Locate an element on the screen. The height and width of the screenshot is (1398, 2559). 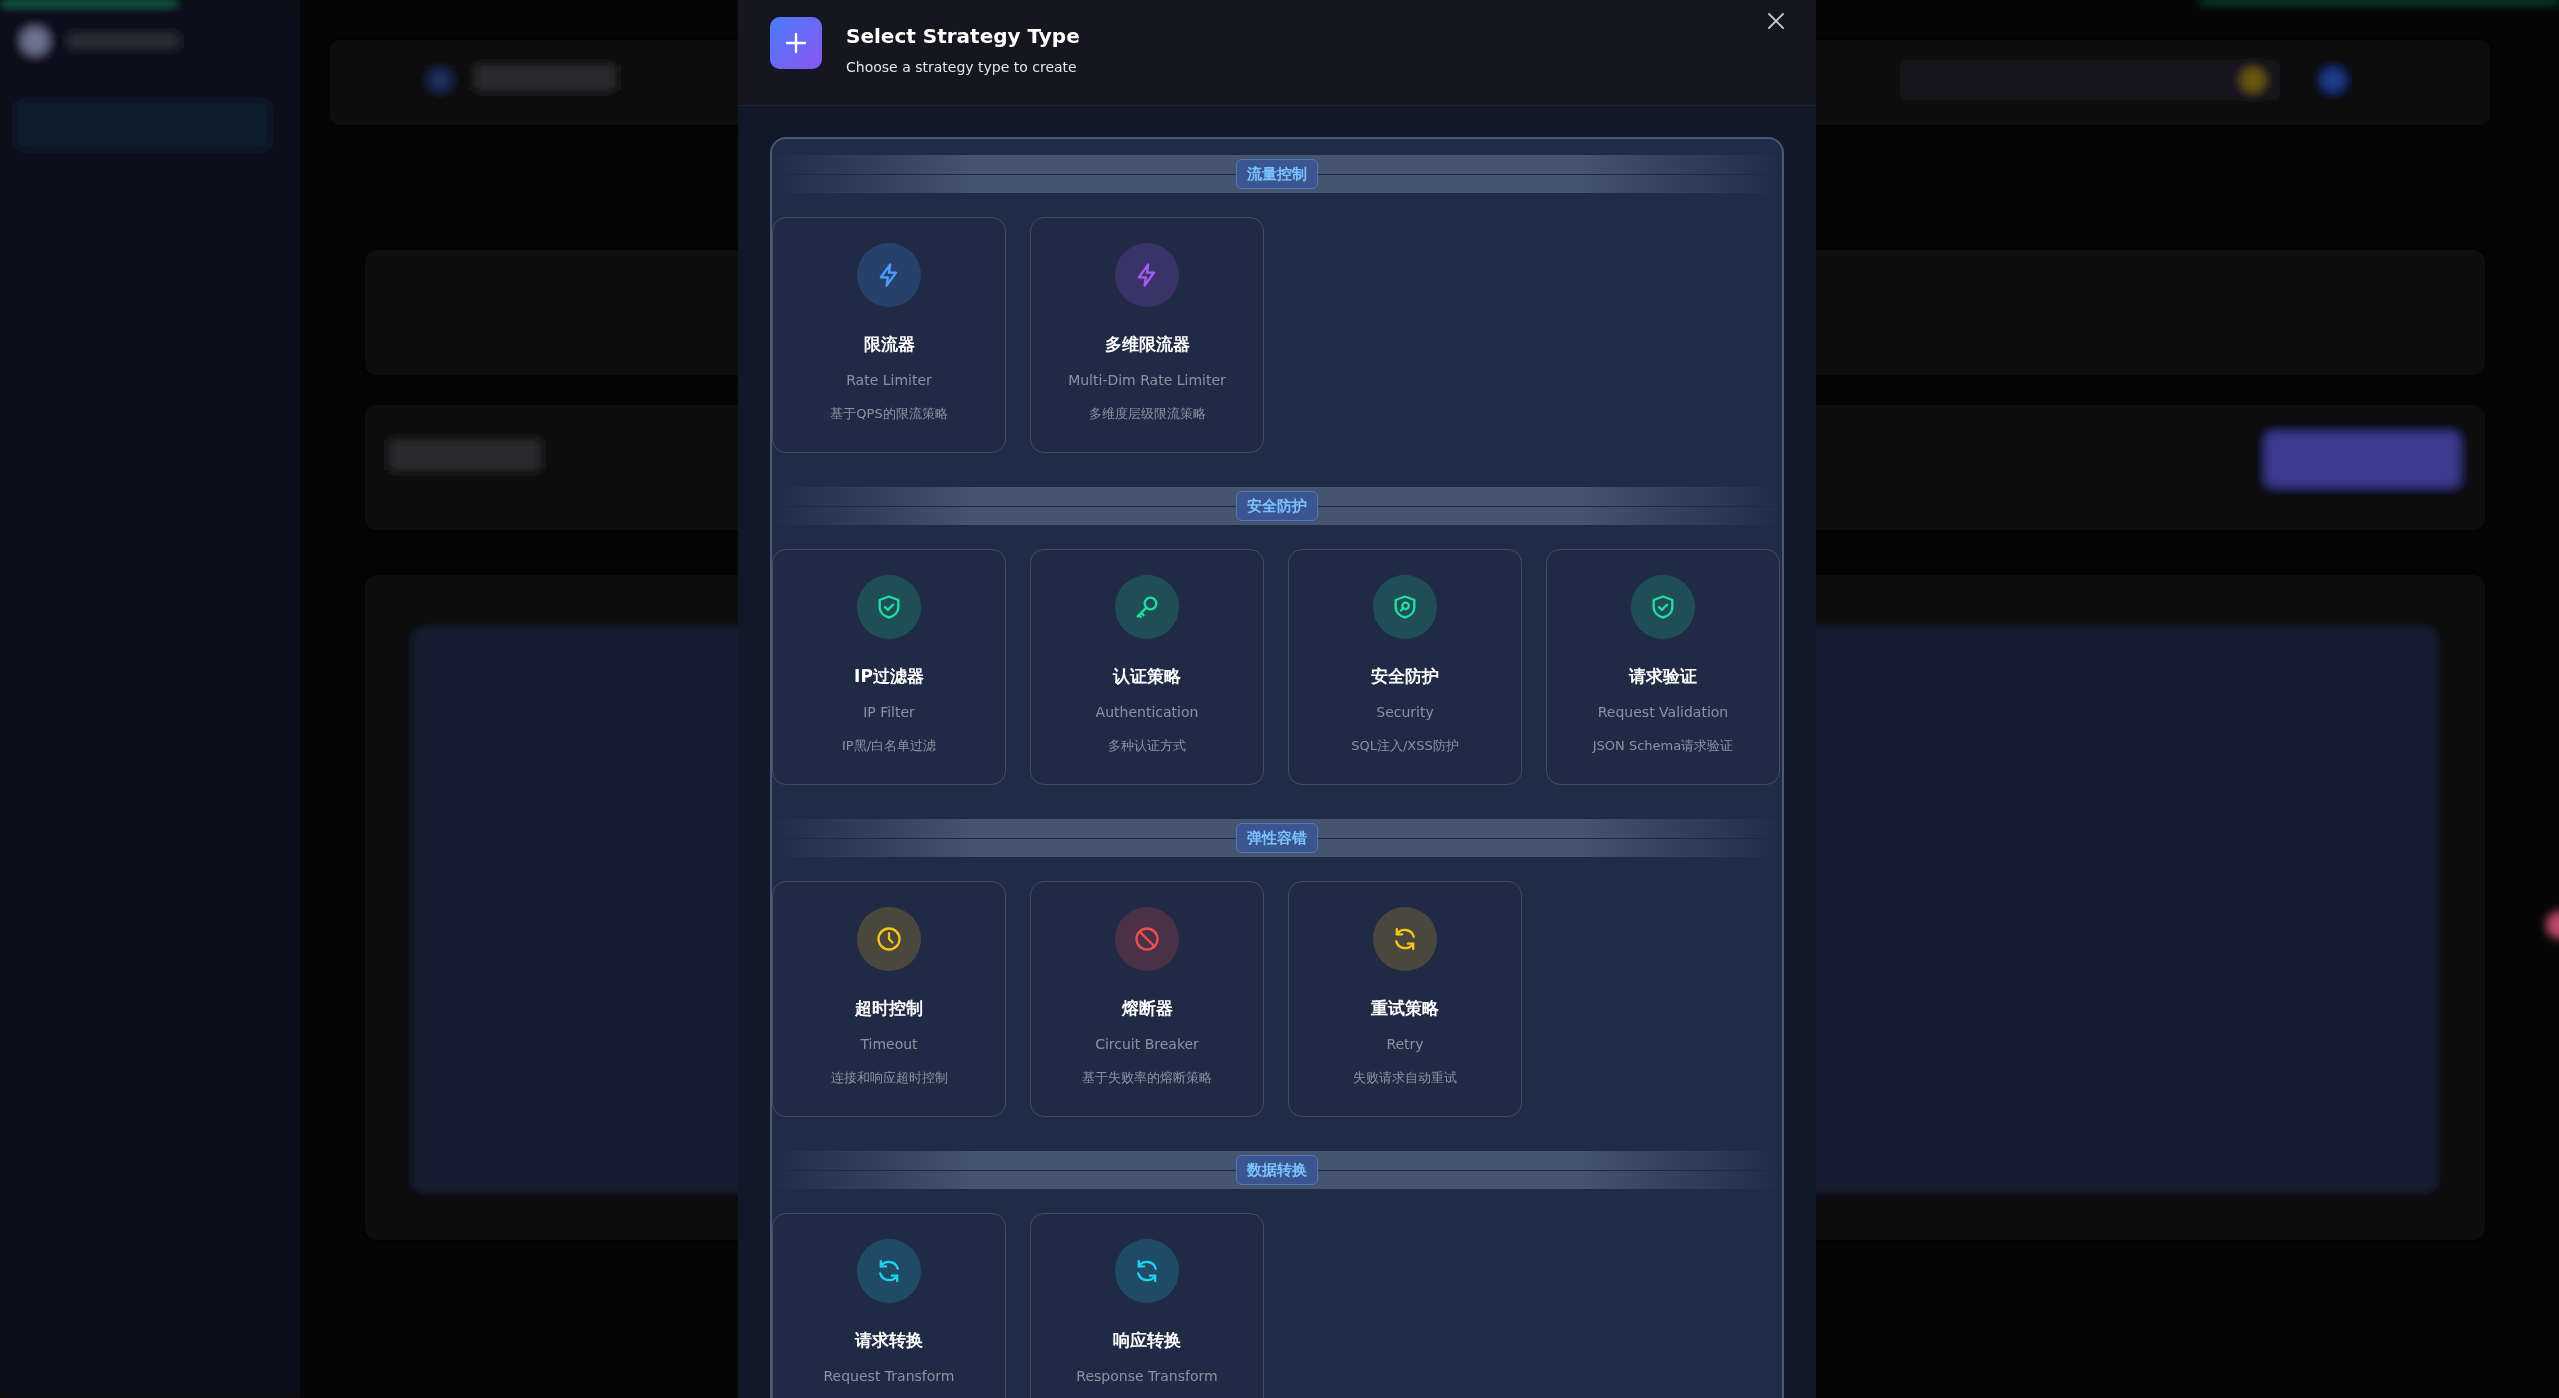
dialog-subtitle: Choose a strategy type to create is located at coordinates (962, 67).